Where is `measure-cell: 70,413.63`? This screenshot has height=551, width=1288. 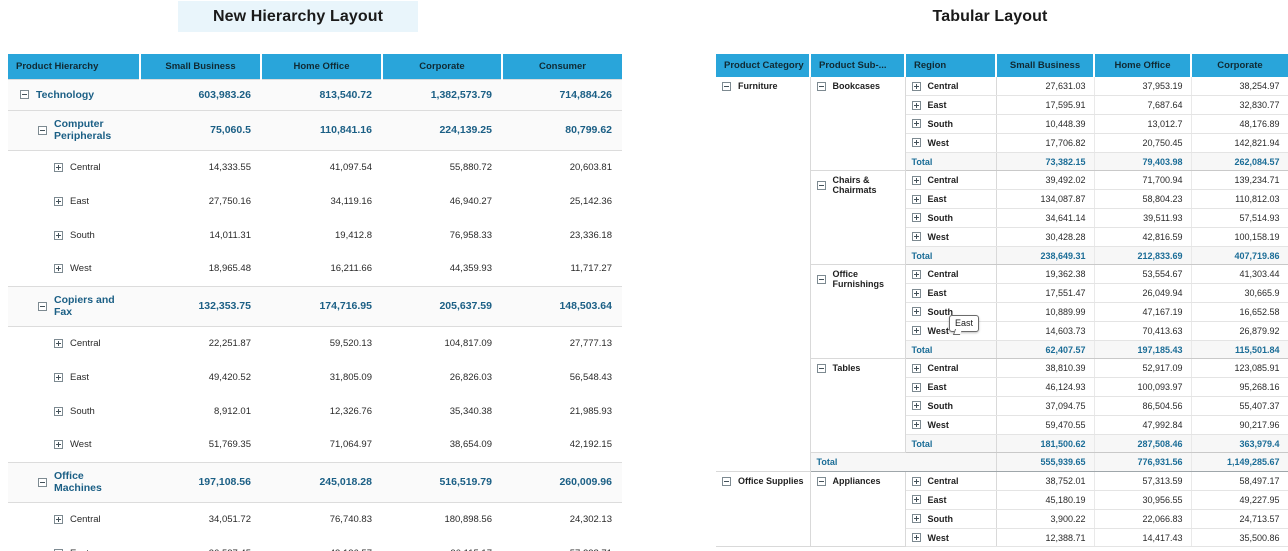 measure-cell: 70,413.63 is located at coordinates (1143, 331).